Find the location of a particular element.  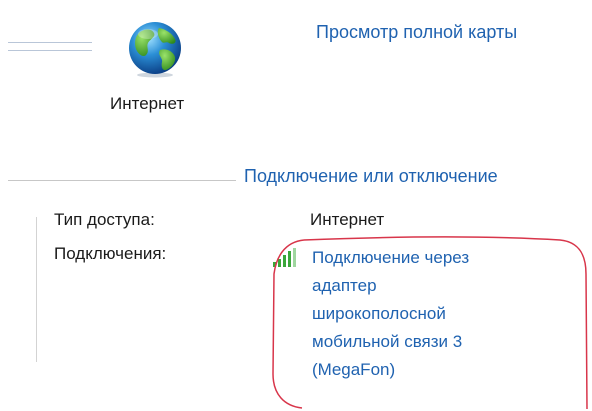

connect-disconnect-link: Подключение или отключение is located at coordinates (371, 176).